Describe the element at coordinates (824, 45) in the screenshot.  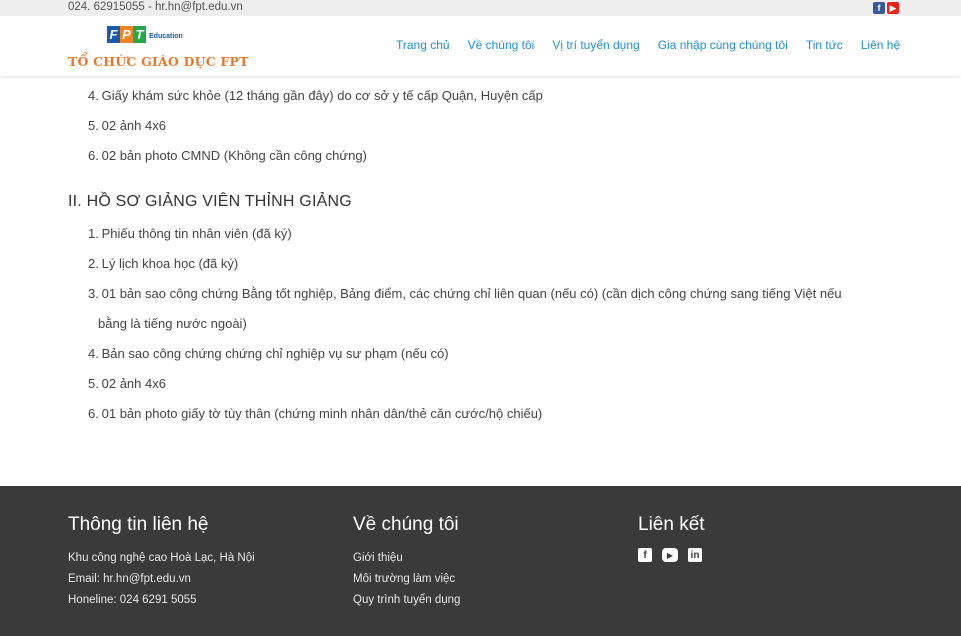
I see `nav-news: Tin tức` at that location.